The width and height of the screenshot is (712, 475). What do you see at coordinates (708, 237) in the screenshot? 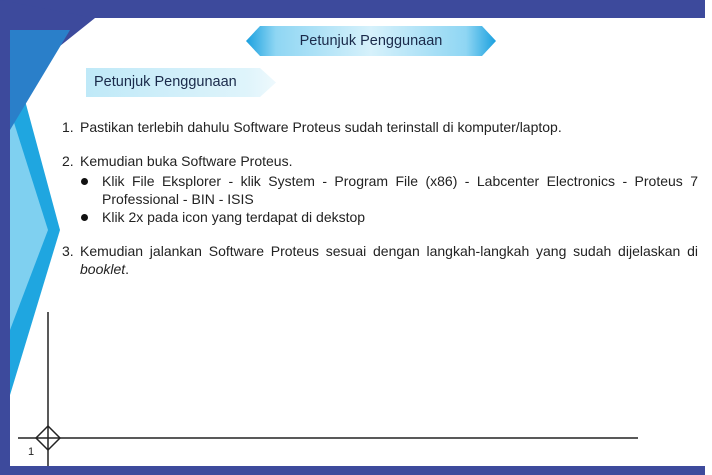
I see `right-margin` at bounding box center [708, 237].